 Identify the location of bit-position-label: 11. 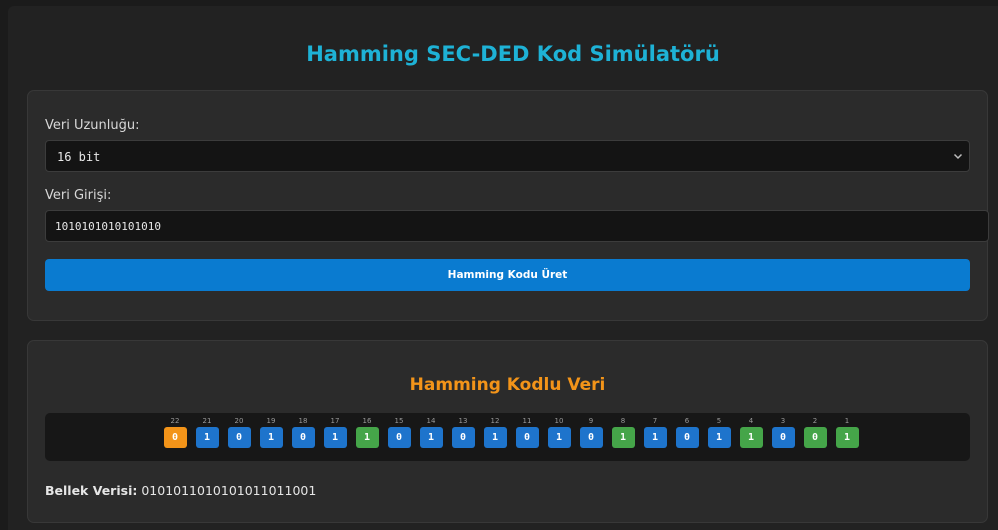
(527, 421).